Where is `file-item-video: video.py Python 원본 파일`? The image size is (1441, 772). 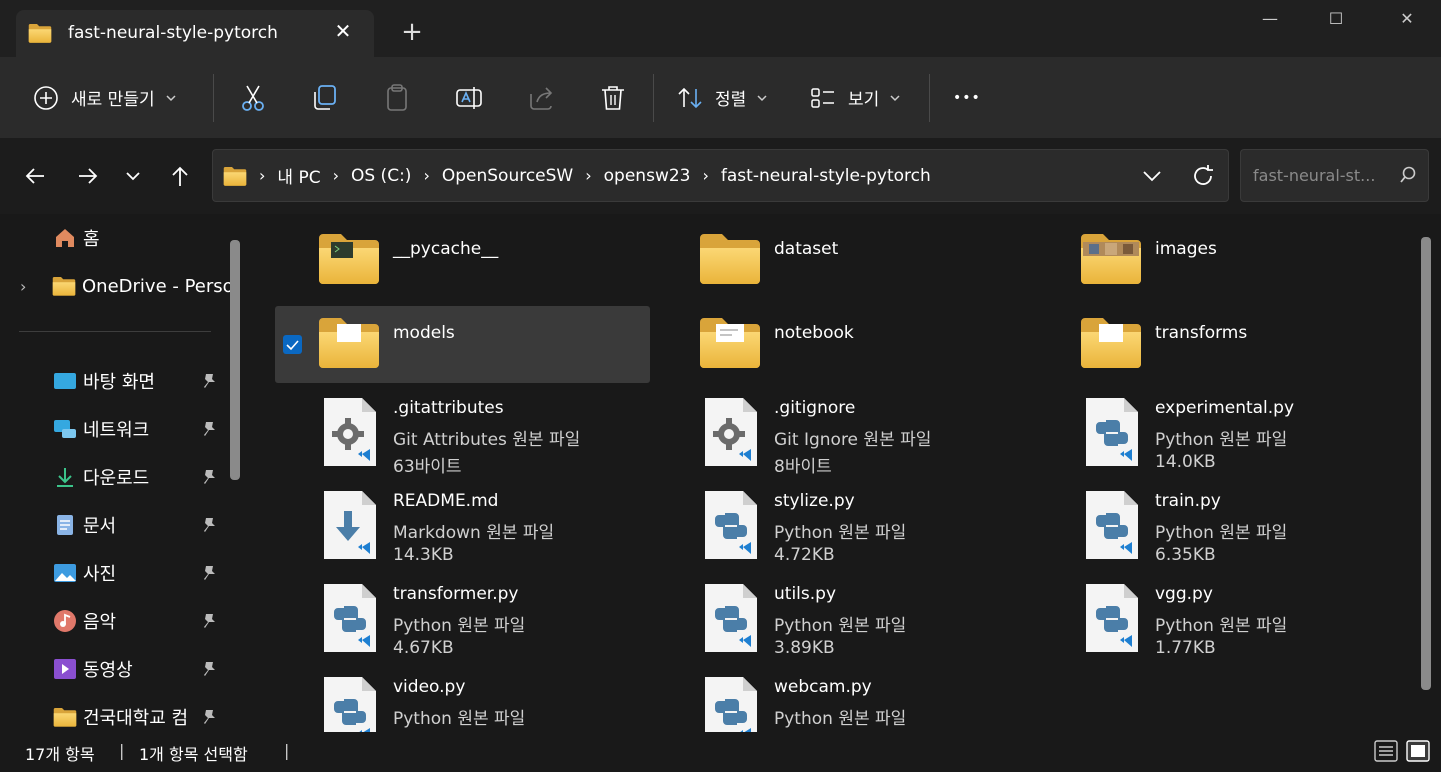
file-item-video: video.py Python 원본 파일 is located at coordinates (487, 703).